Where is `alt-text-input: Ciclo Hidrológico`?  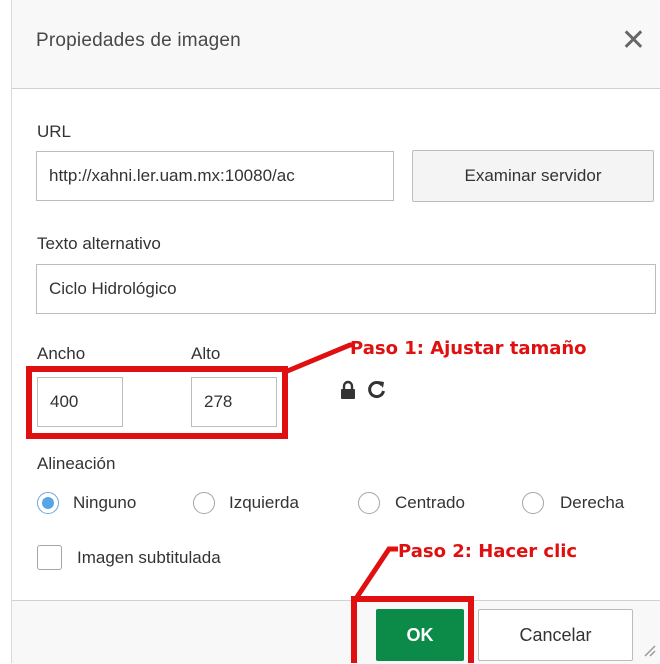 alt-text-input: Ciclo Hidrológico is located at coordinates (346, 289).